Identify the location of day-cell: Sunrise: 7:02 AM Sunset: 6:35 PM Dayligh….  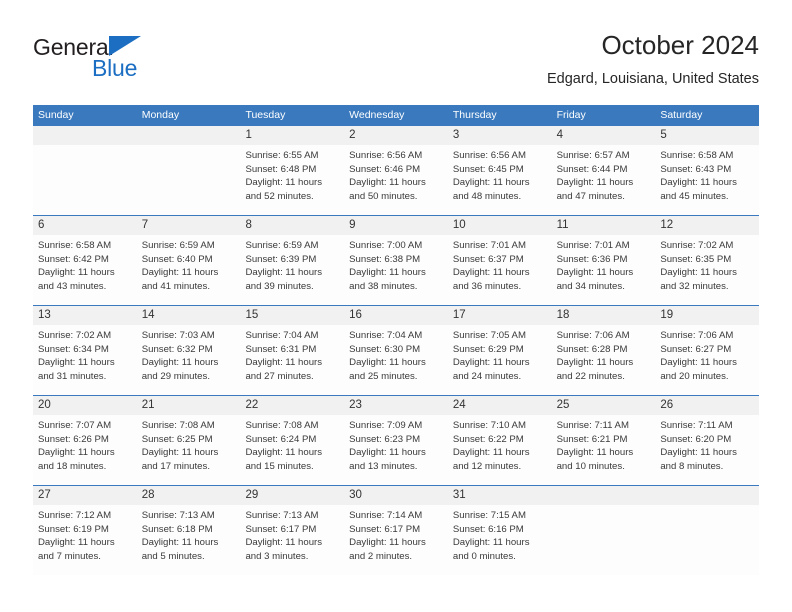
(707, 270).